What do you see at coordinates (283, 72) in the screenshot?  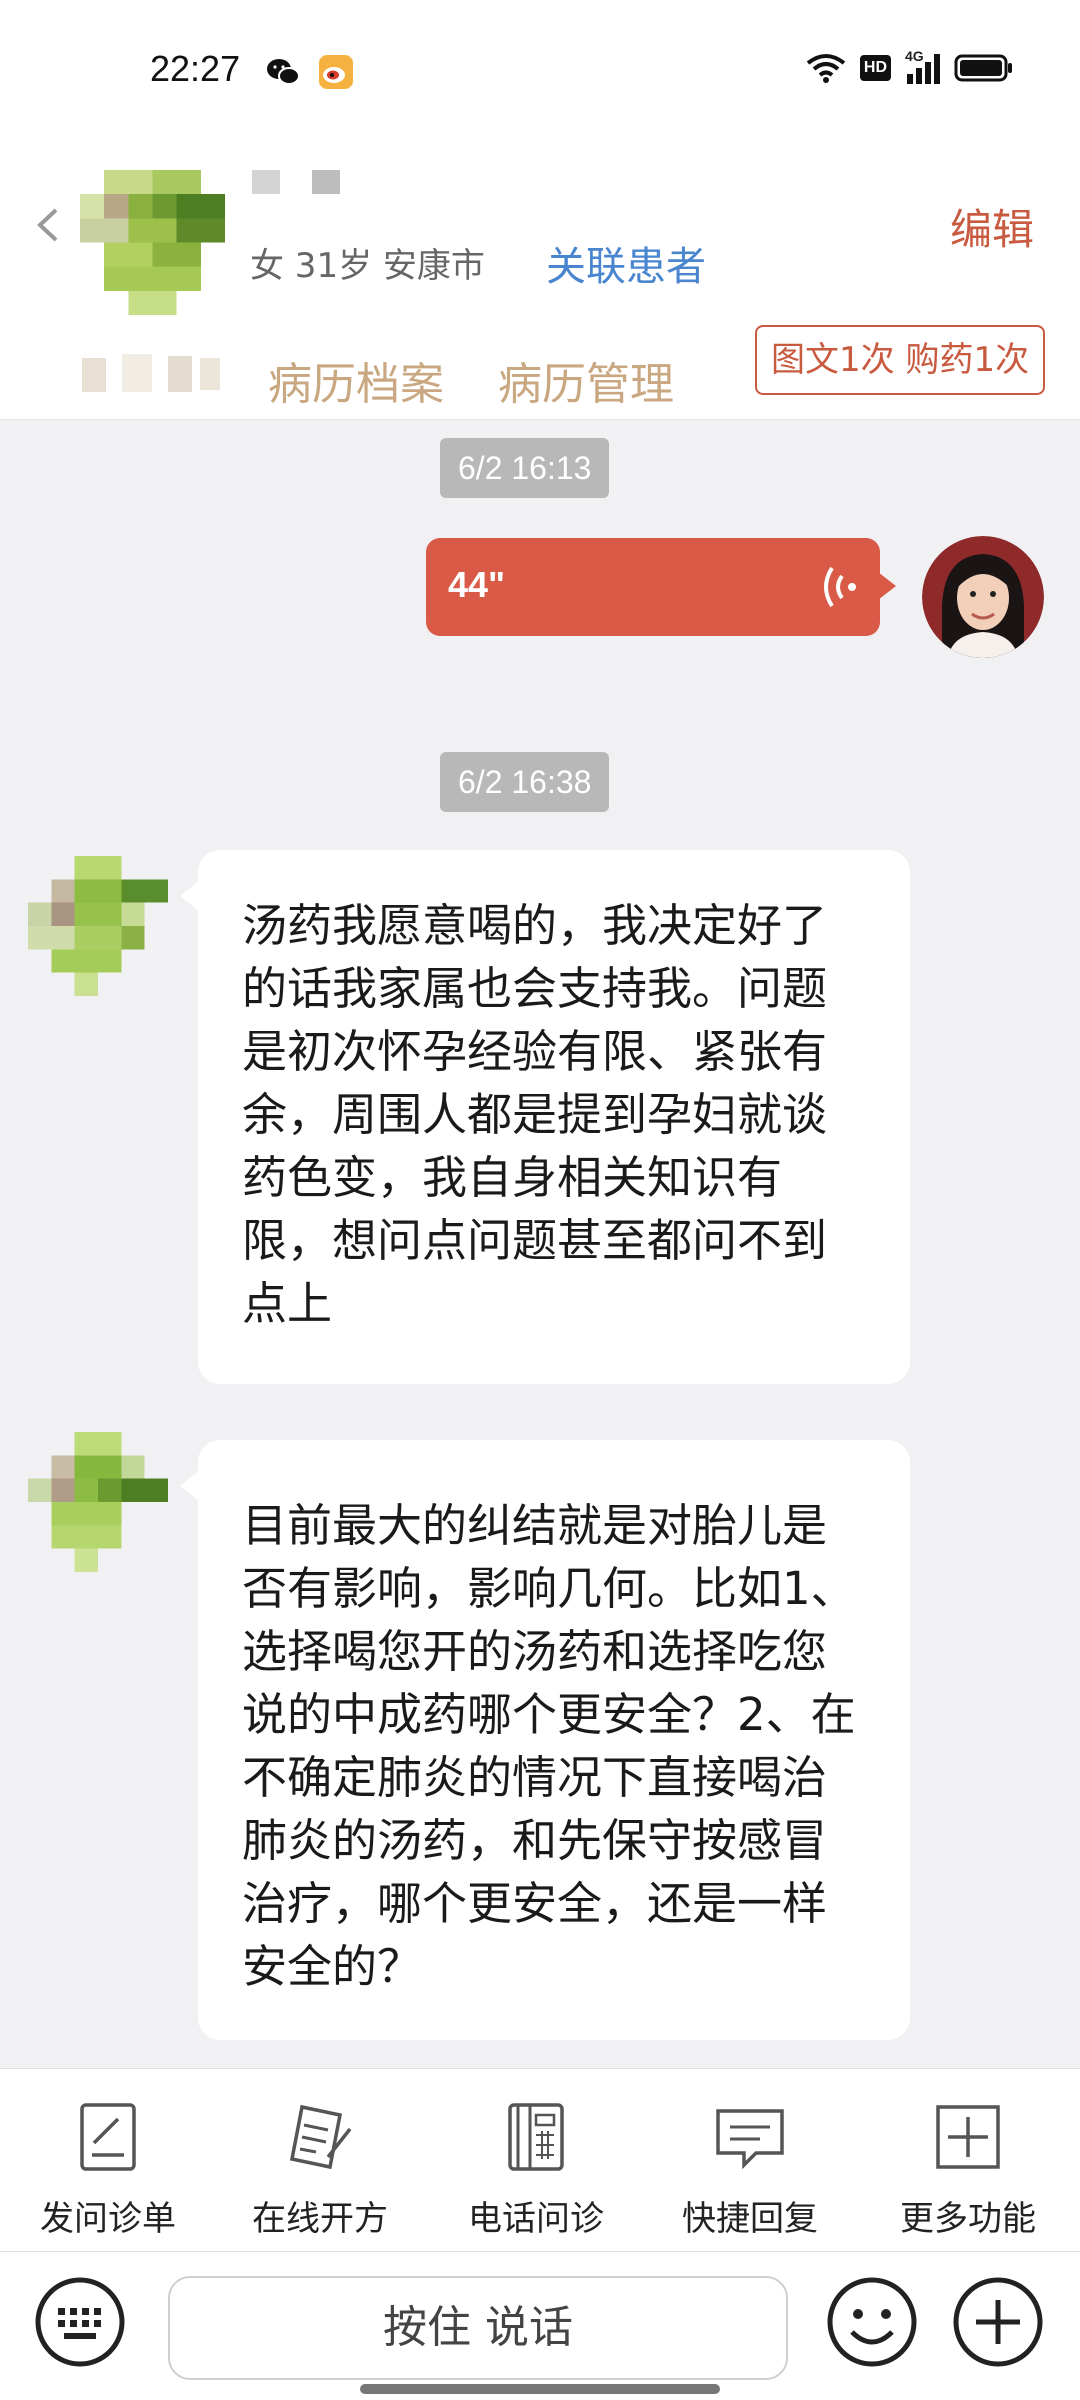 I see `wechat-icon` at bounding box center [283, 72].